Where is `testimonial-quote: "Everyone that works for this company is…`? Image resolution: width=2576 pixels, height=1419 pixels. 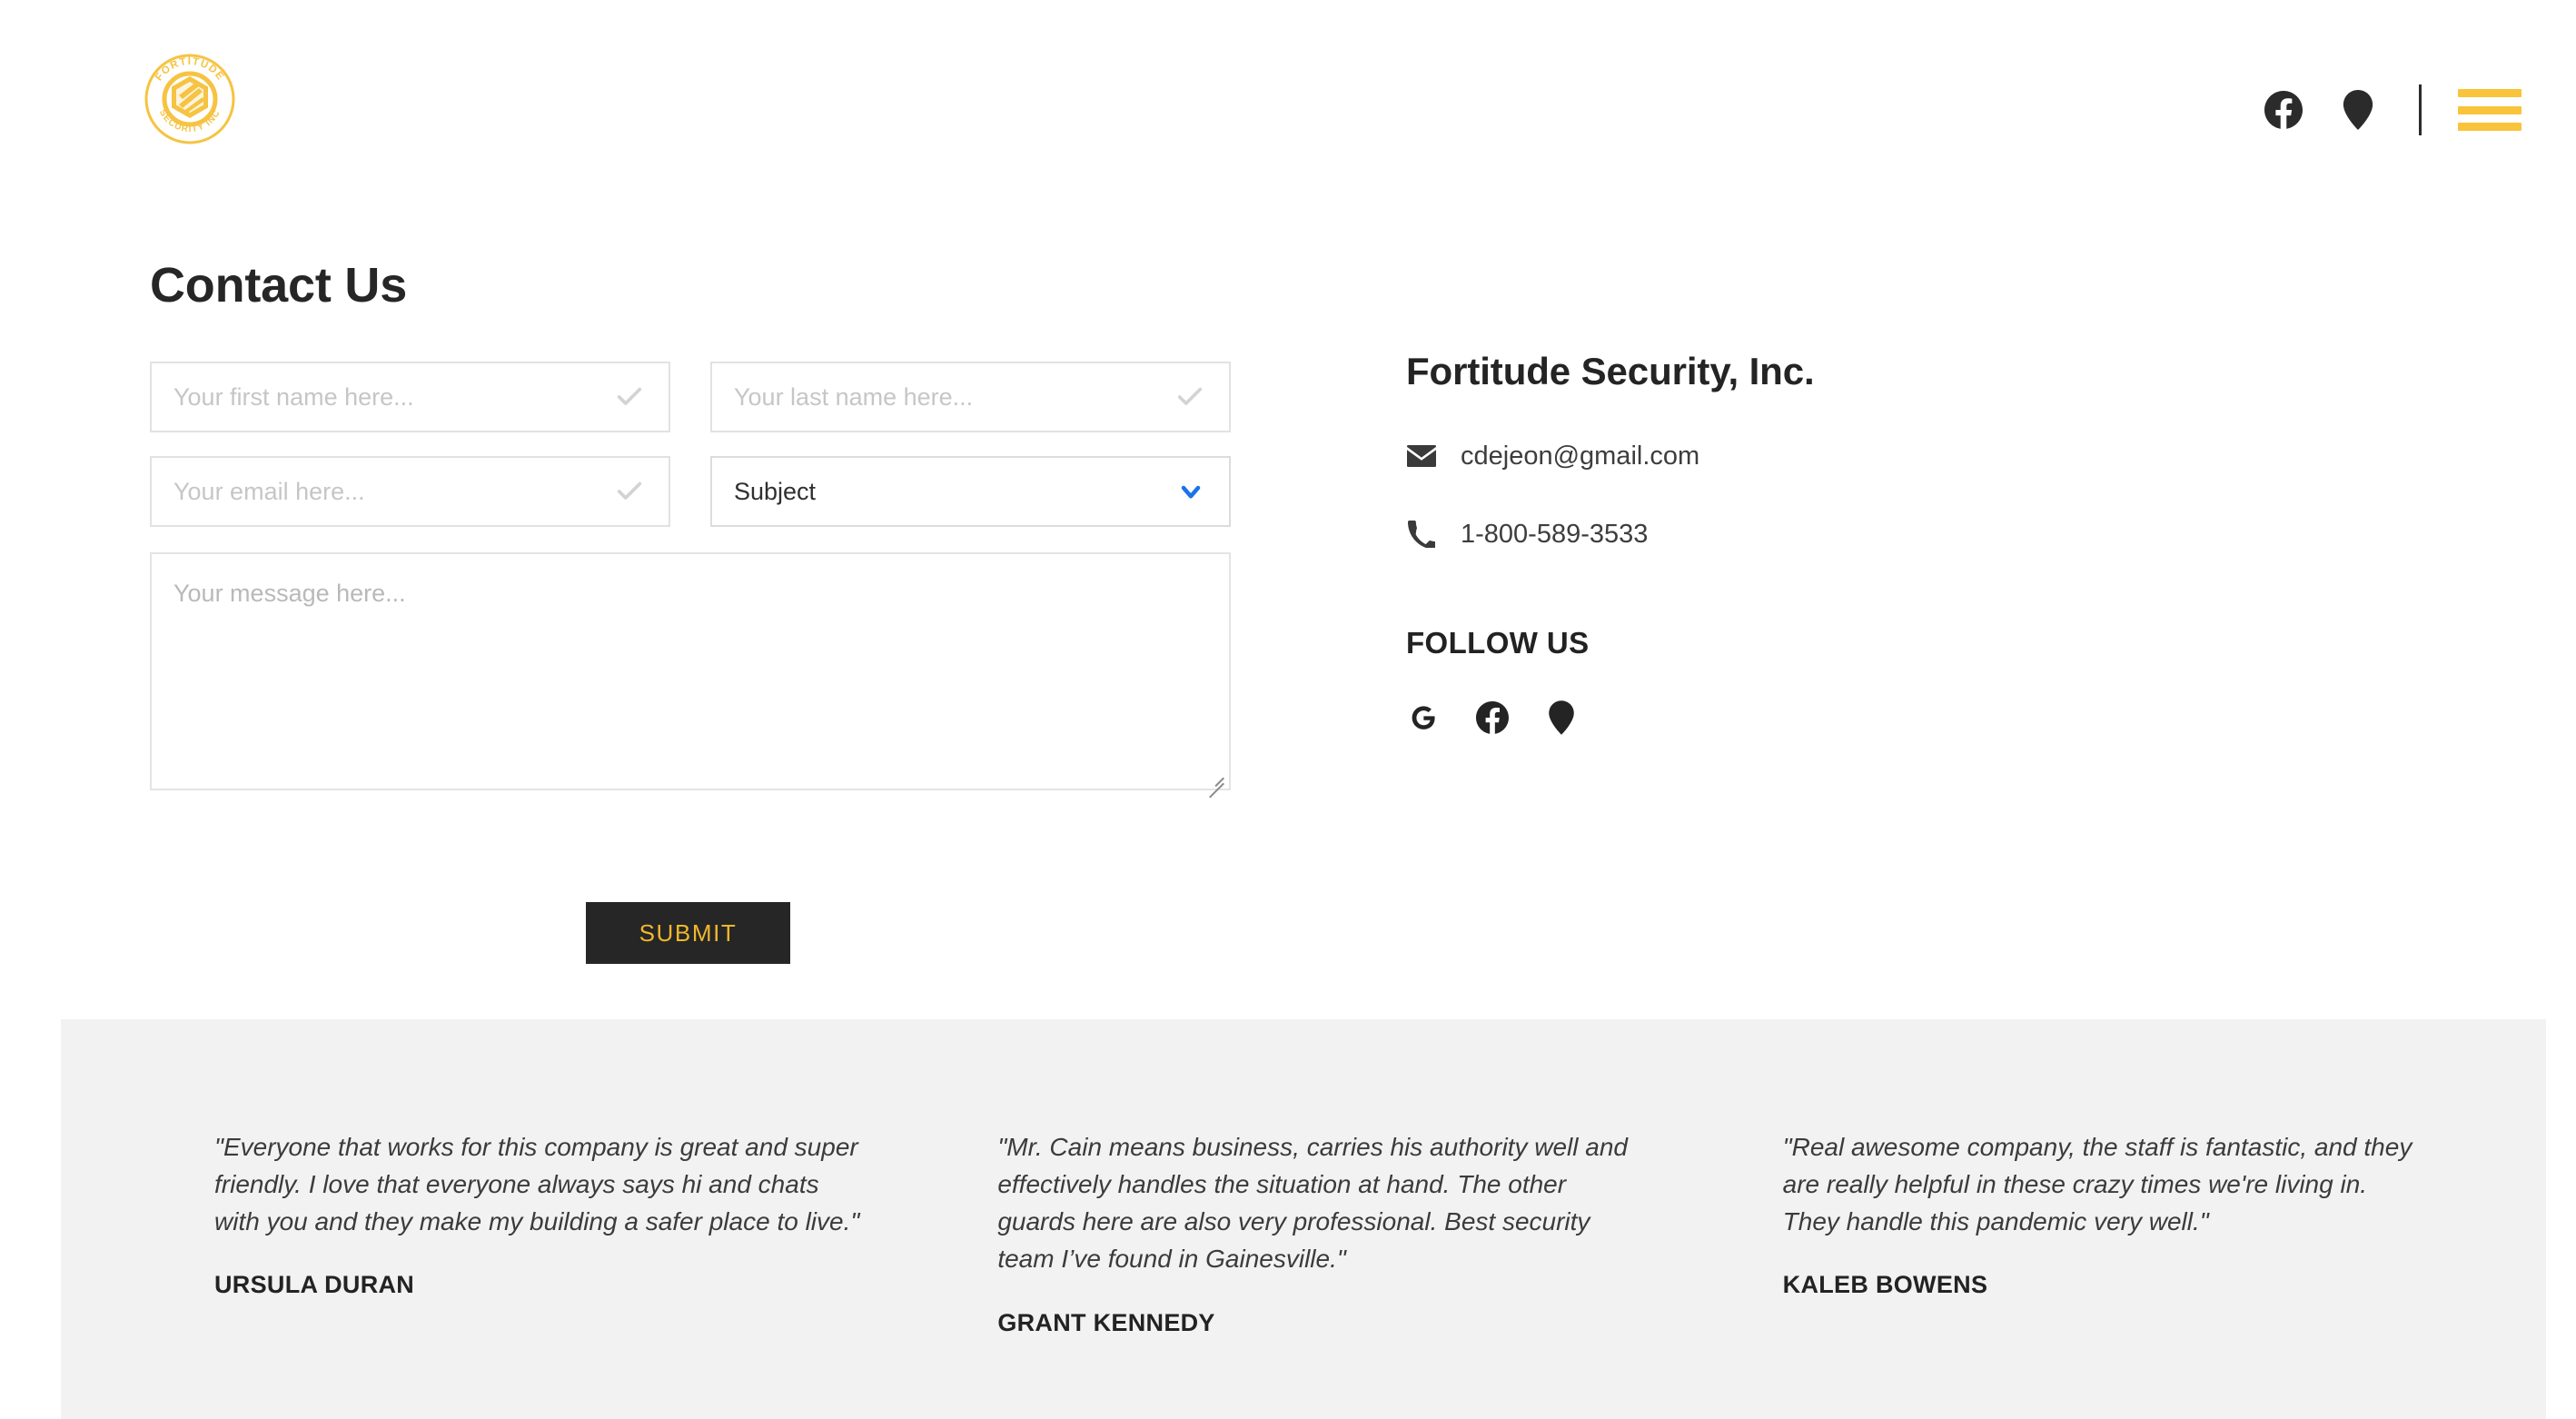
testimonial-quote: "Everyone that works for this company is… is located at coordinates (537, 1184).